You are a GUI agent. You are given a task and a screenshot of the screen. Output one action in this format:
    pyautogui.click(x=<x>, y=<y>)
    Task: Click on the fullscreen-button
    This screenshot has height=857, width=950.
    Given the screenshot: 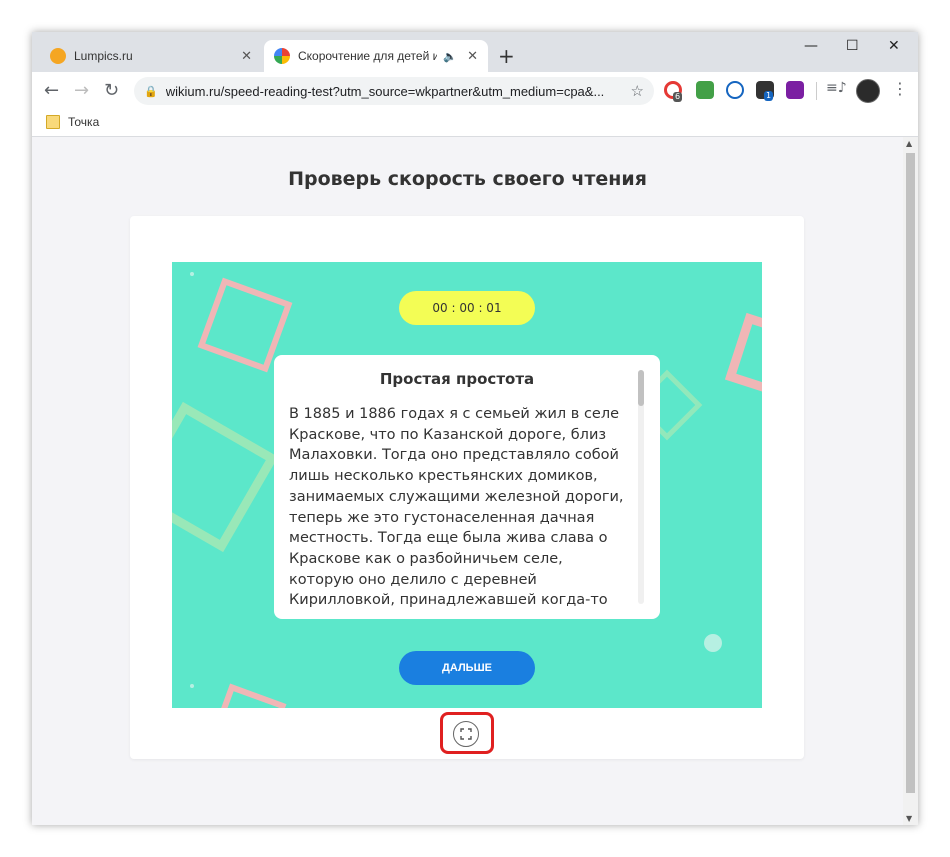 What is the action you would take?
    pyautogui.click(x=466, y=734)
    